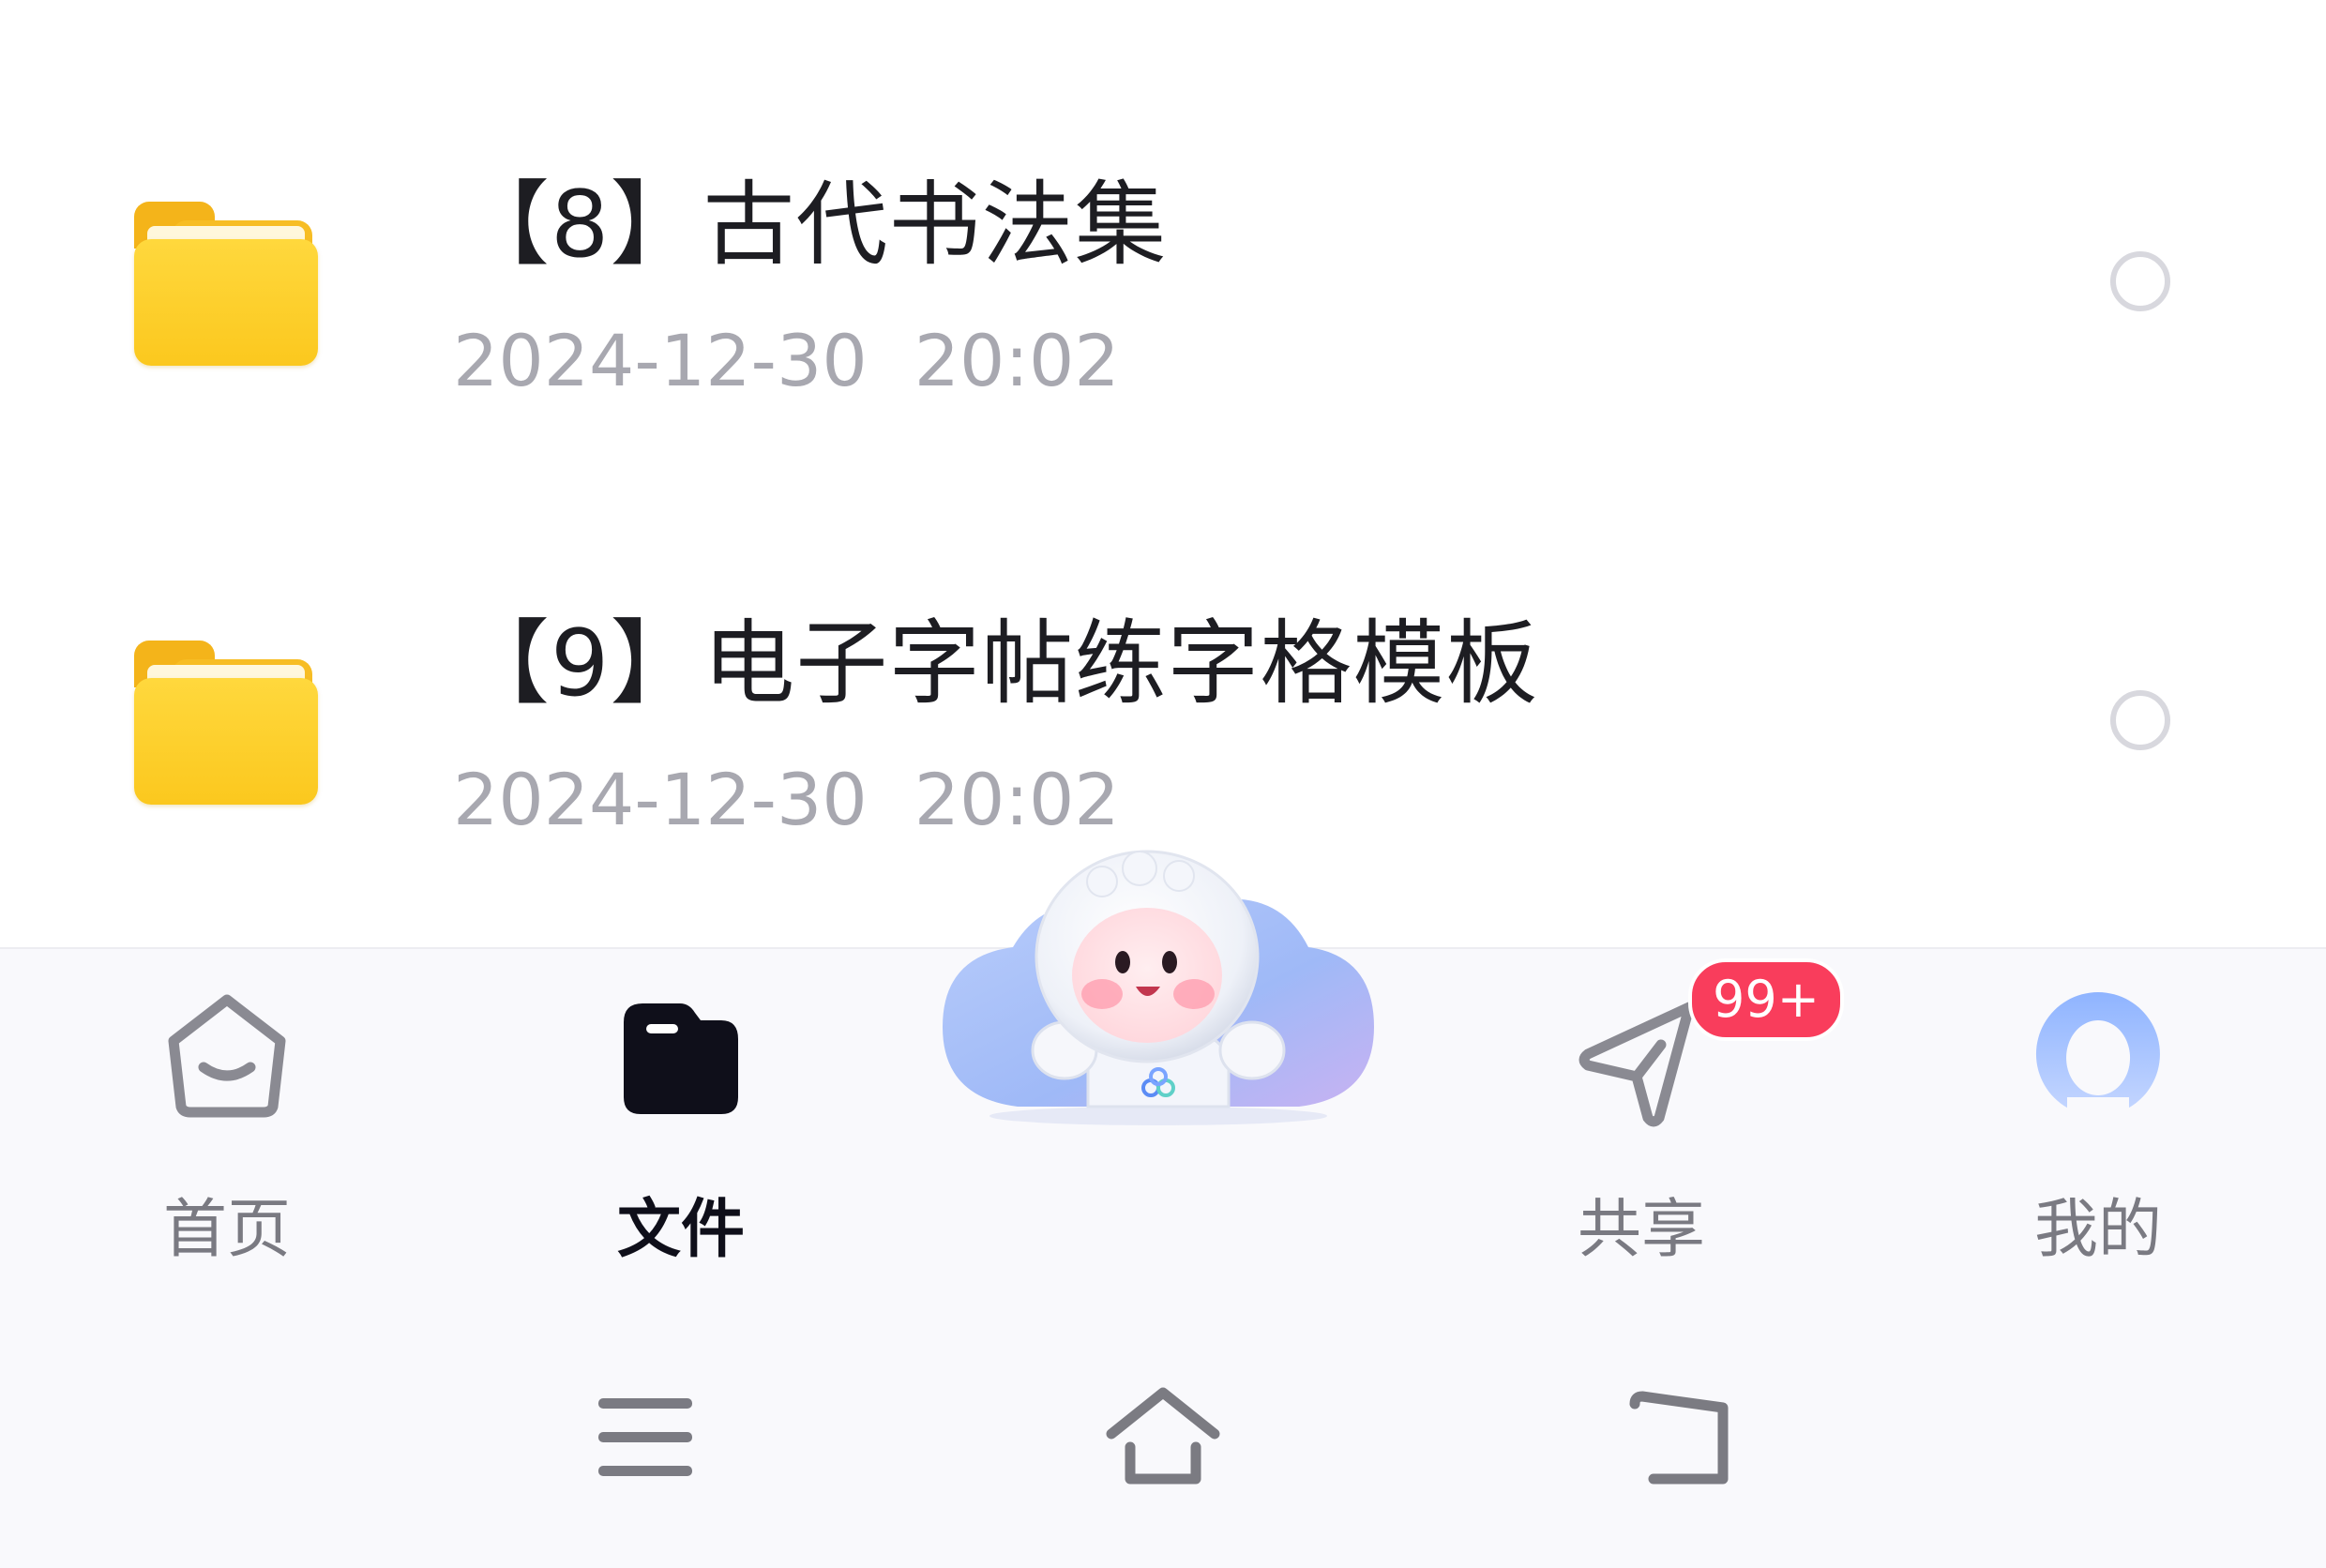 The image size is (2326, 1568). I want to click on tab-mine: 我的, so click(2098, 1127).